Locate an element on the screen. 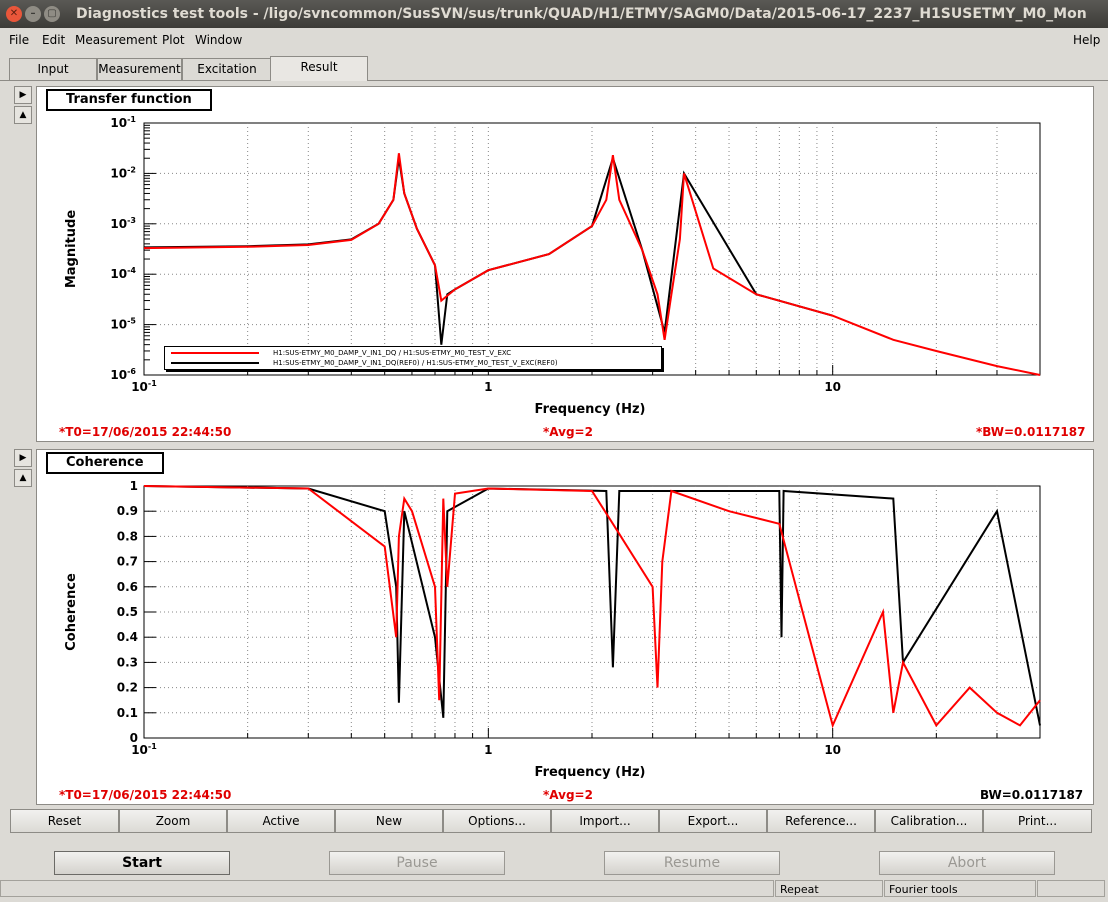 The height and width of the screenshot is (902, 1108). reset-button: Reset is located at coordinates (64, 821).